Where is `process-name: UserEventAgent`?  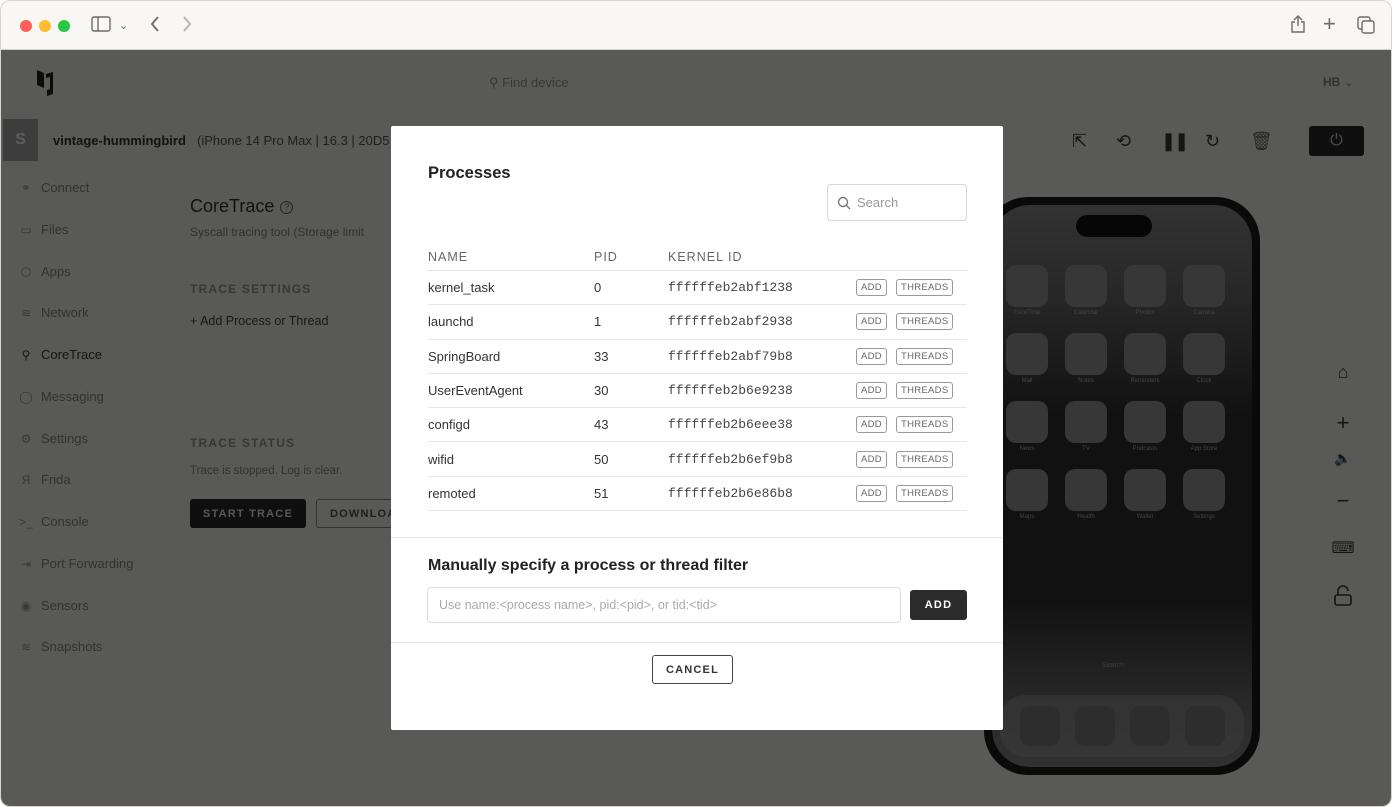
process-name: UserEventAgent is located at coordinates (475, 391).